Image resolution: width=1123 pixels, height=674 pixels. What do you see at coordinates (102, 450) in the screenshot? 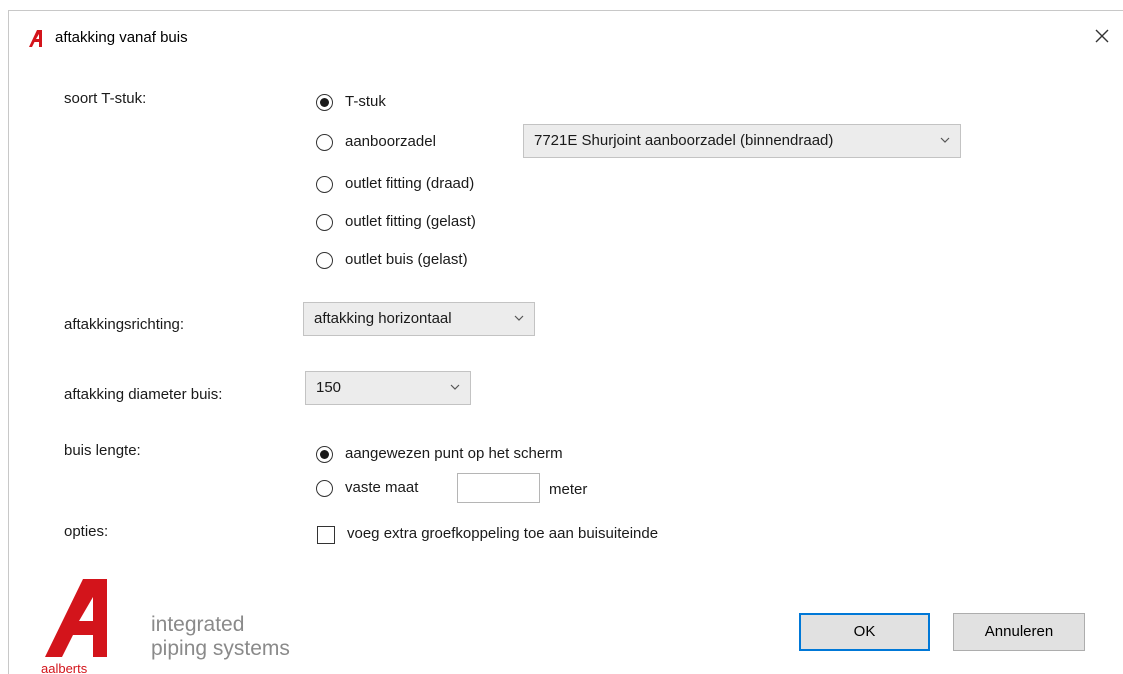
I see `lengte-label: buis lengte:` at bounding box center [102, 450].